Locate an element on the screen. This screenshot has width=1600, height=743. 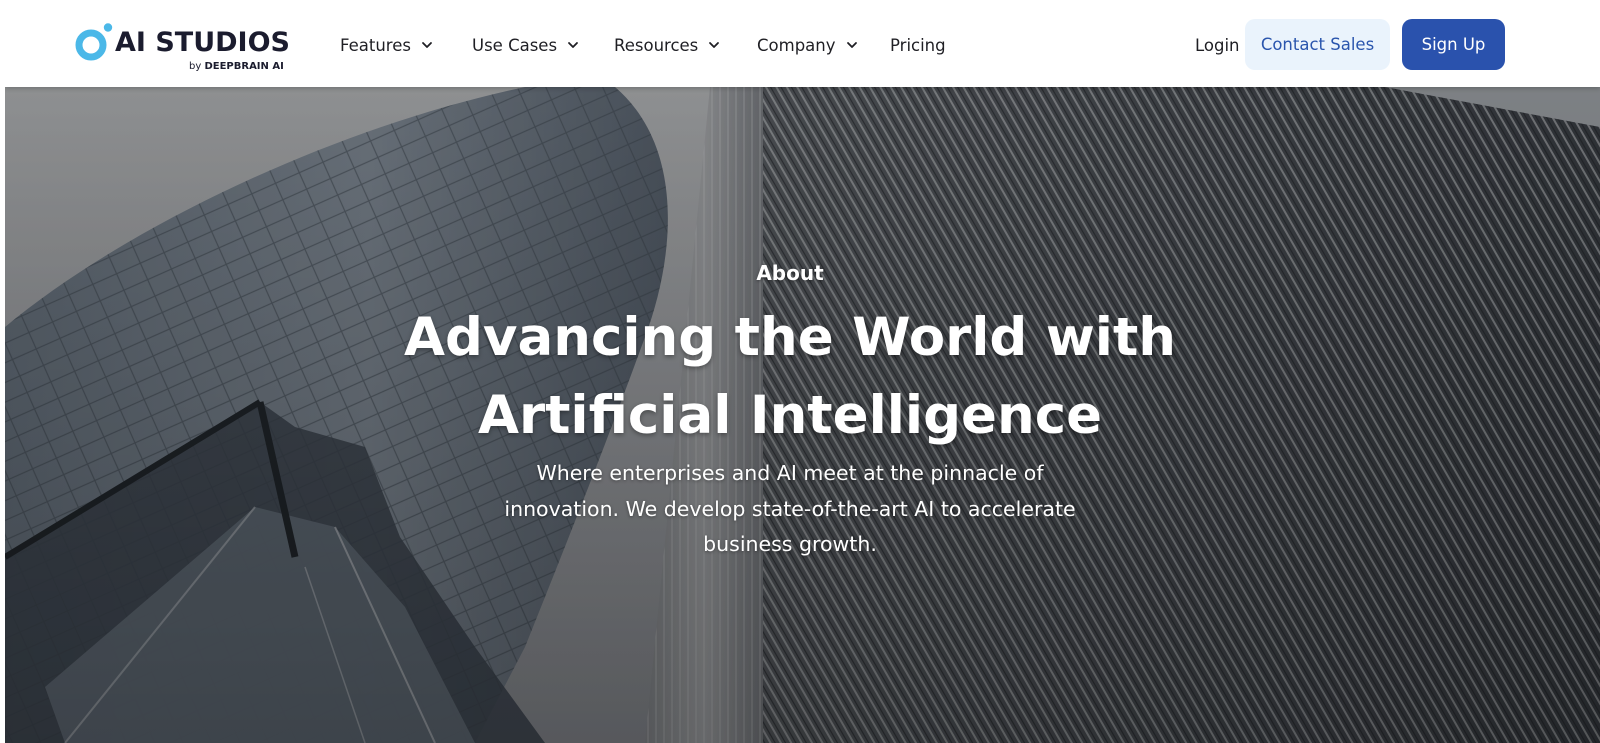
brand-company: DEEPBRAIN AI is located at coordinates (244, 66).